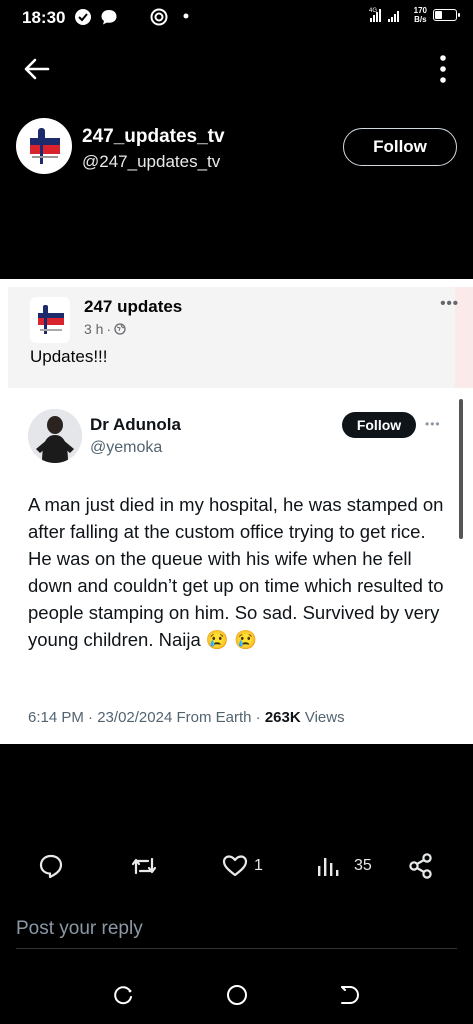 Image resolution: width=473 pixels, height=1024 pixels. I want to click on home-icon, so click(237, 995).